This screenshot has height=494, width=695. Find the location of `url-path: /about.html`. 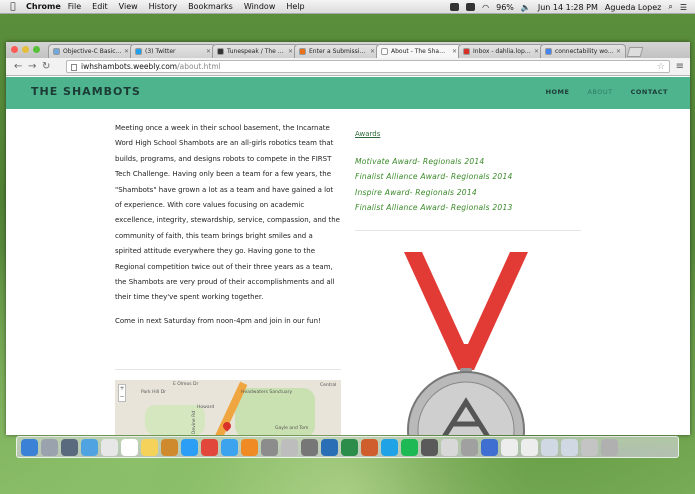

url-path: /about.html is located at coordinates (199, 66).